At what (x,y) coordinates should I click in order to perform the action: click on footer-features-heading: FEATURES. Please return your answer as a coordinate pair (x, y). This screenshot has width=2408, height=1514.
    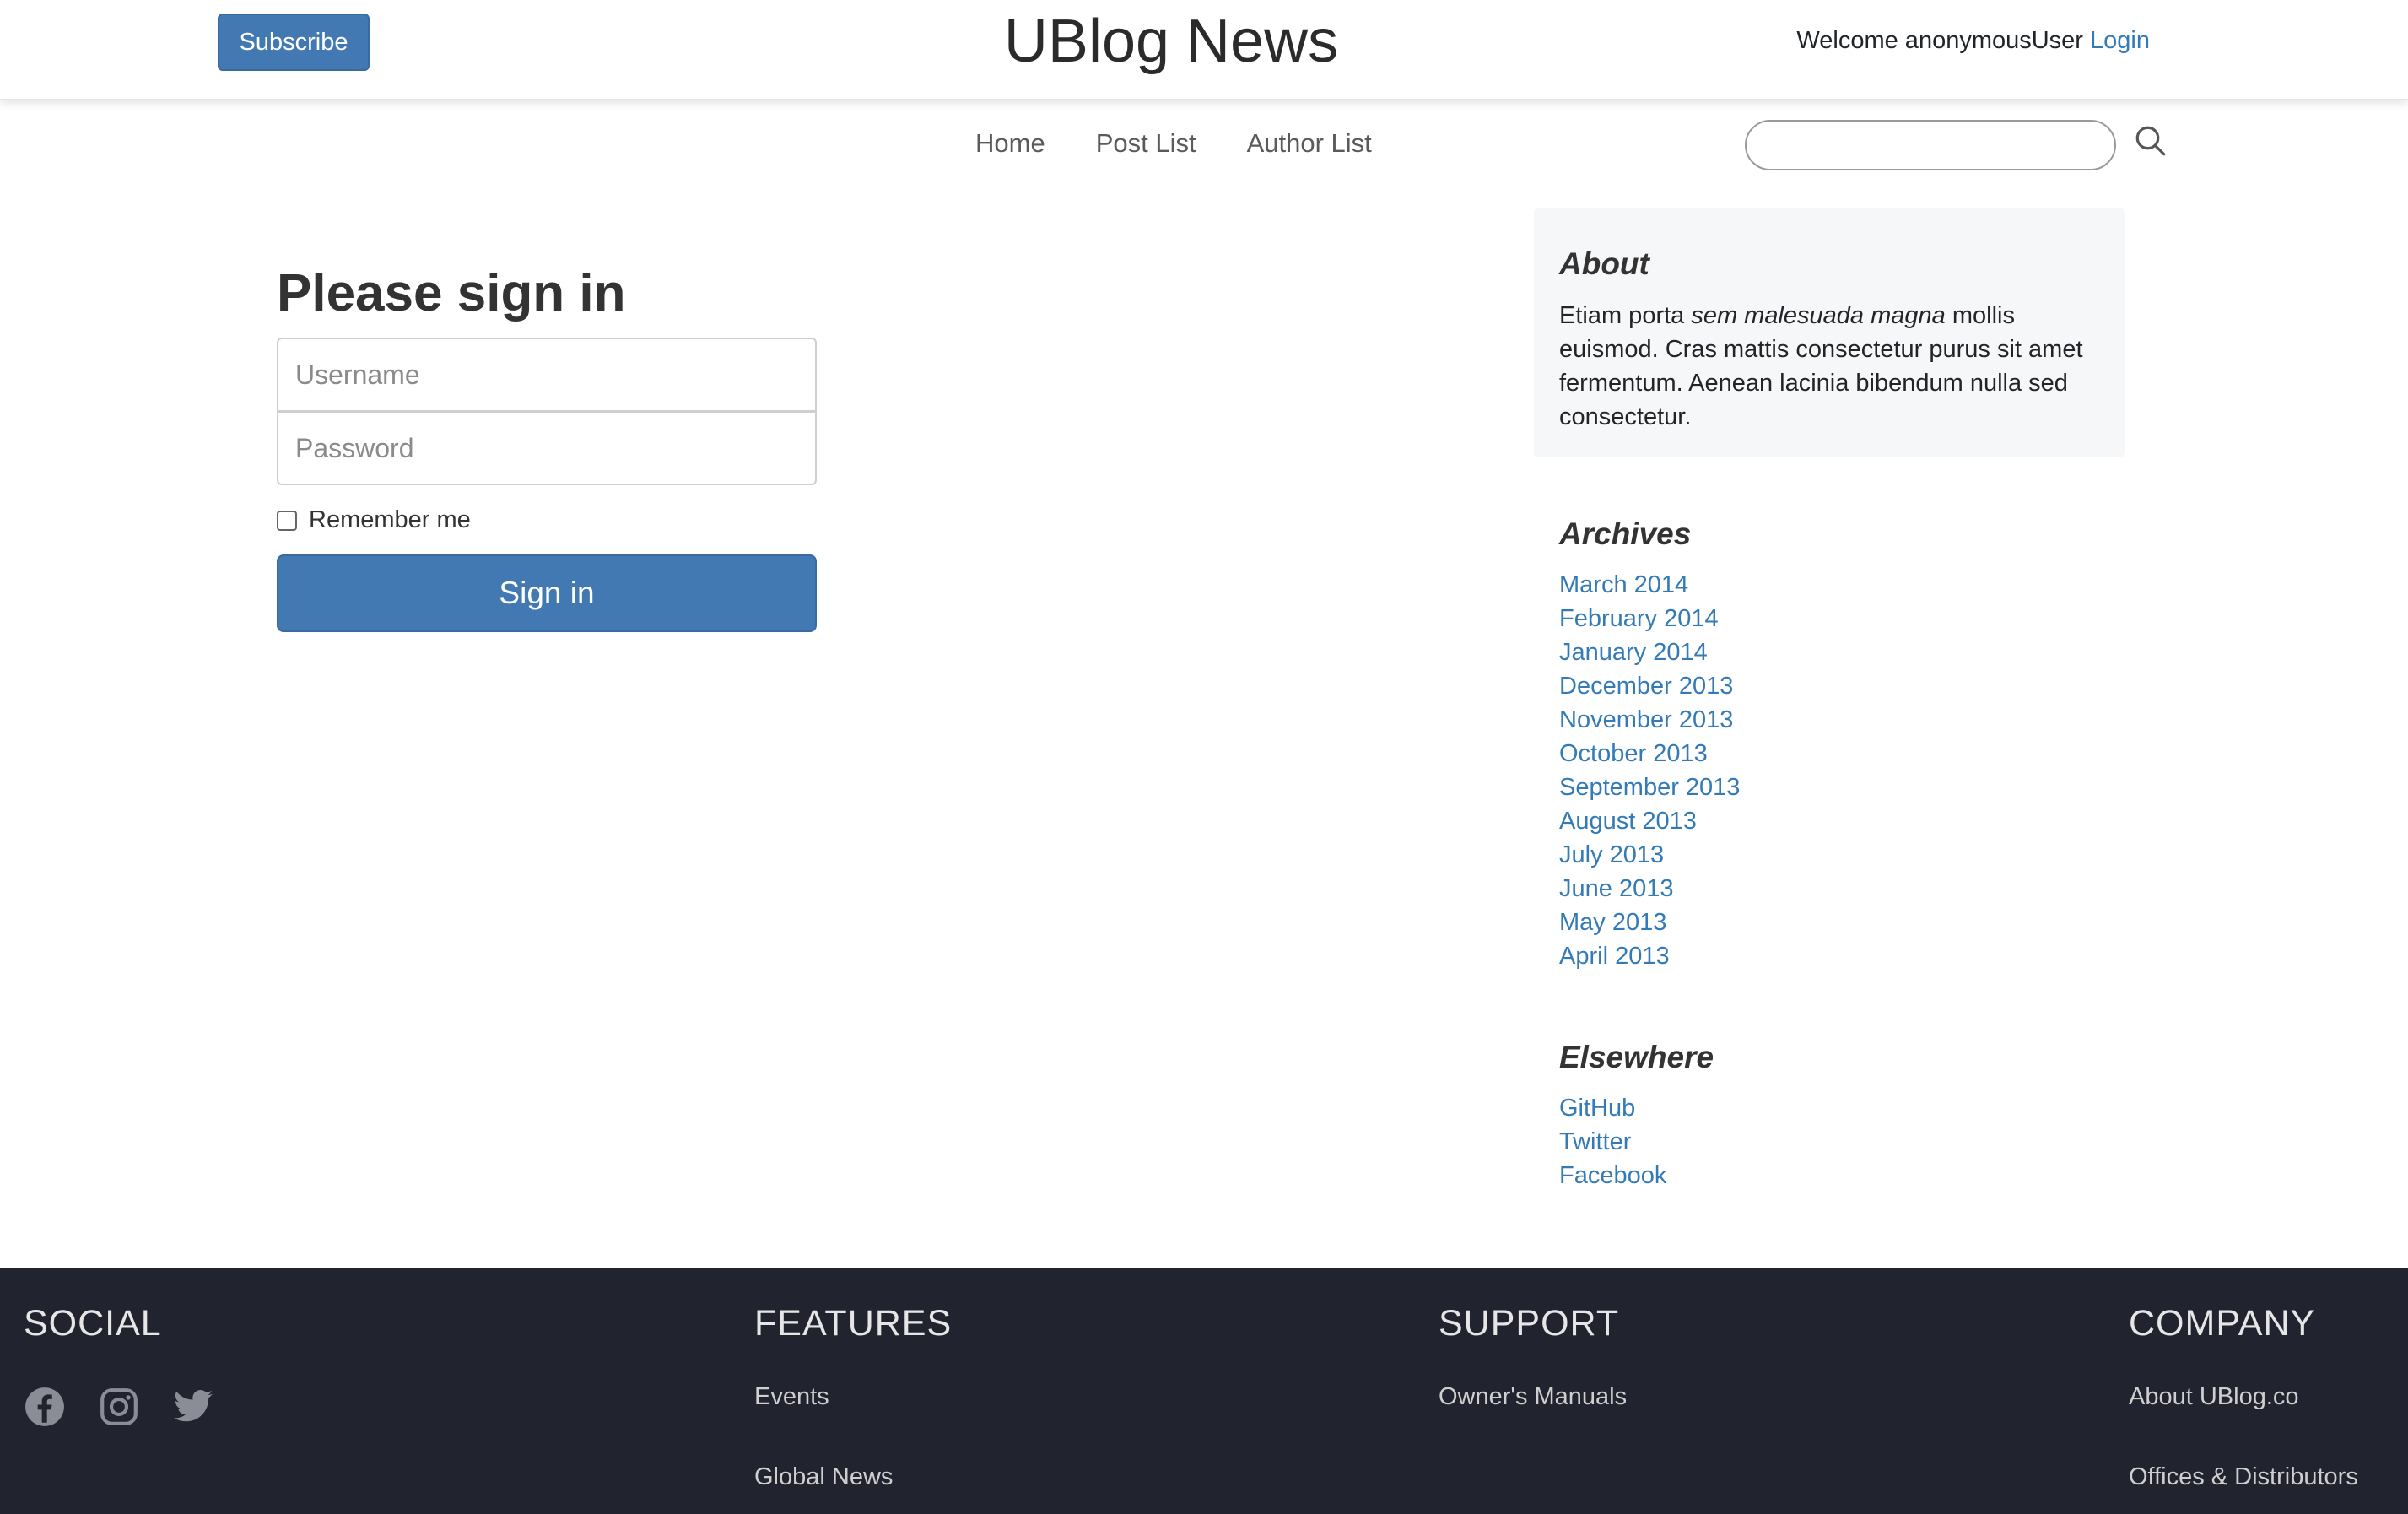
    Looking at the image, I should click on (853, 1323).